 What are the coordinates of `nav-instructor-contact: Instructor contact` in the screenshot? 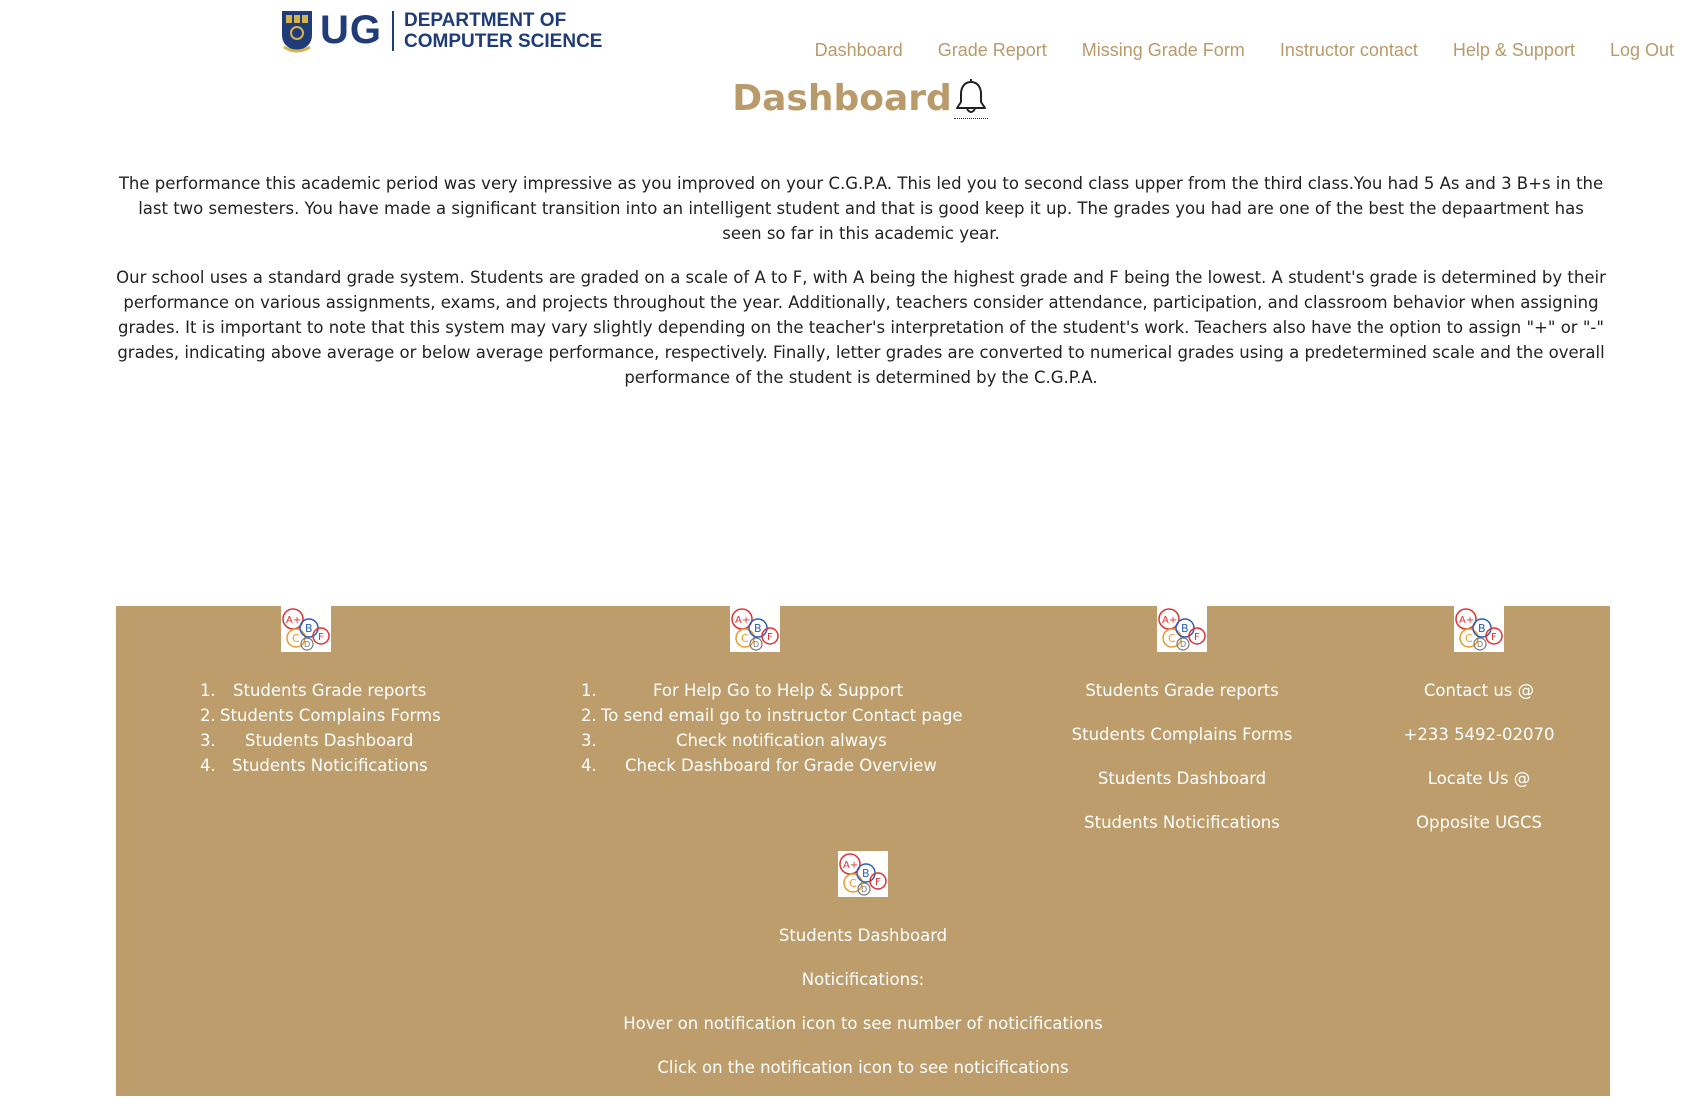 It's located at (1349, 50).